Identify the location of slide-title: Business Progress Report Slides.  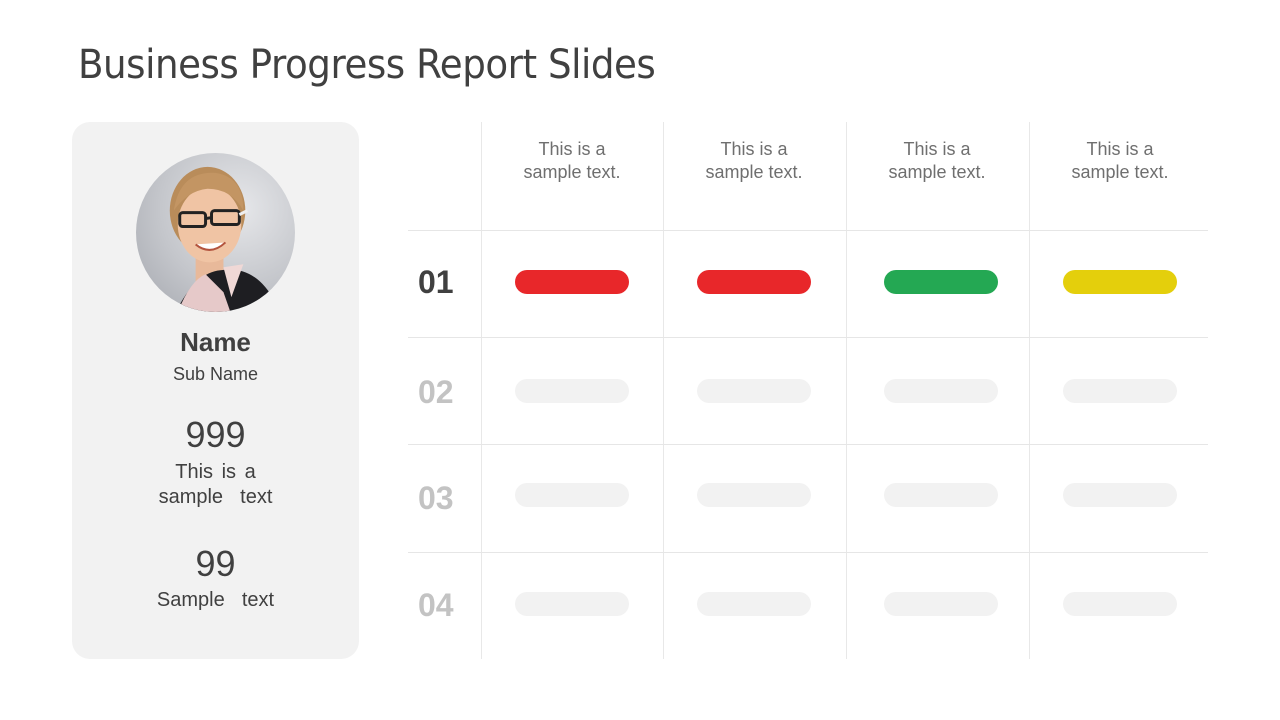
(367, 65).